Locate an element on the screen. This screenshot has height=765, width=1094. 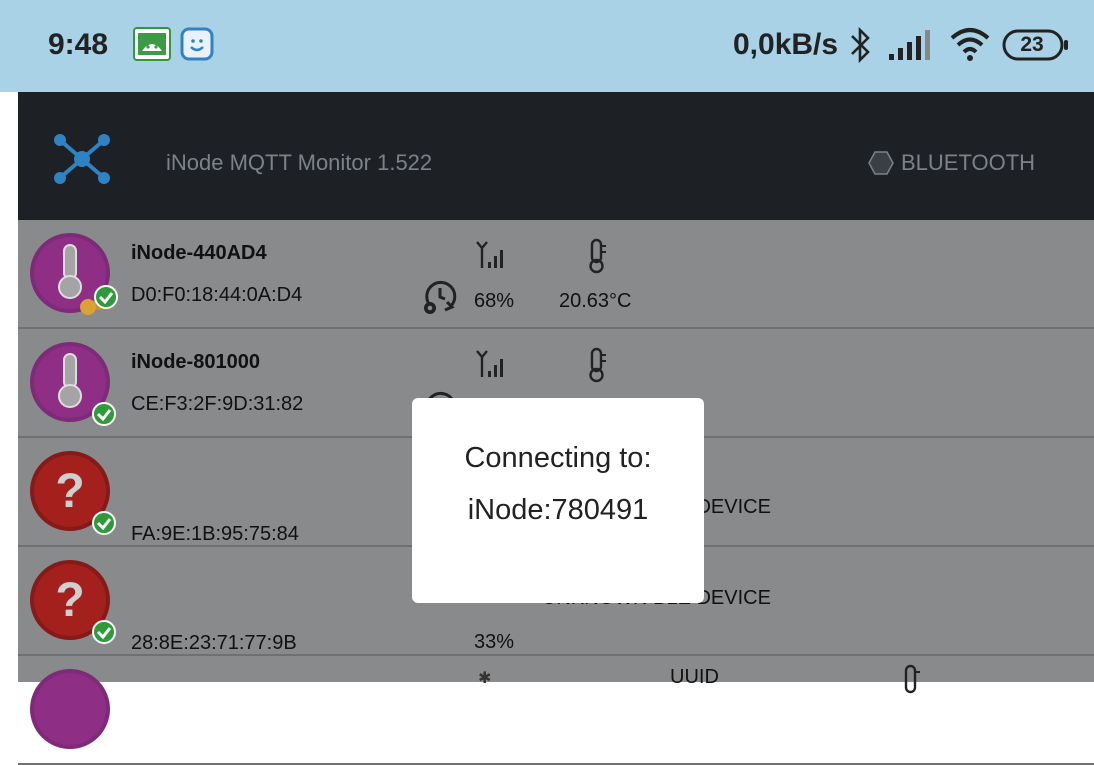
network-speed: 0,0kB/s is located at coordinates (786, 44).